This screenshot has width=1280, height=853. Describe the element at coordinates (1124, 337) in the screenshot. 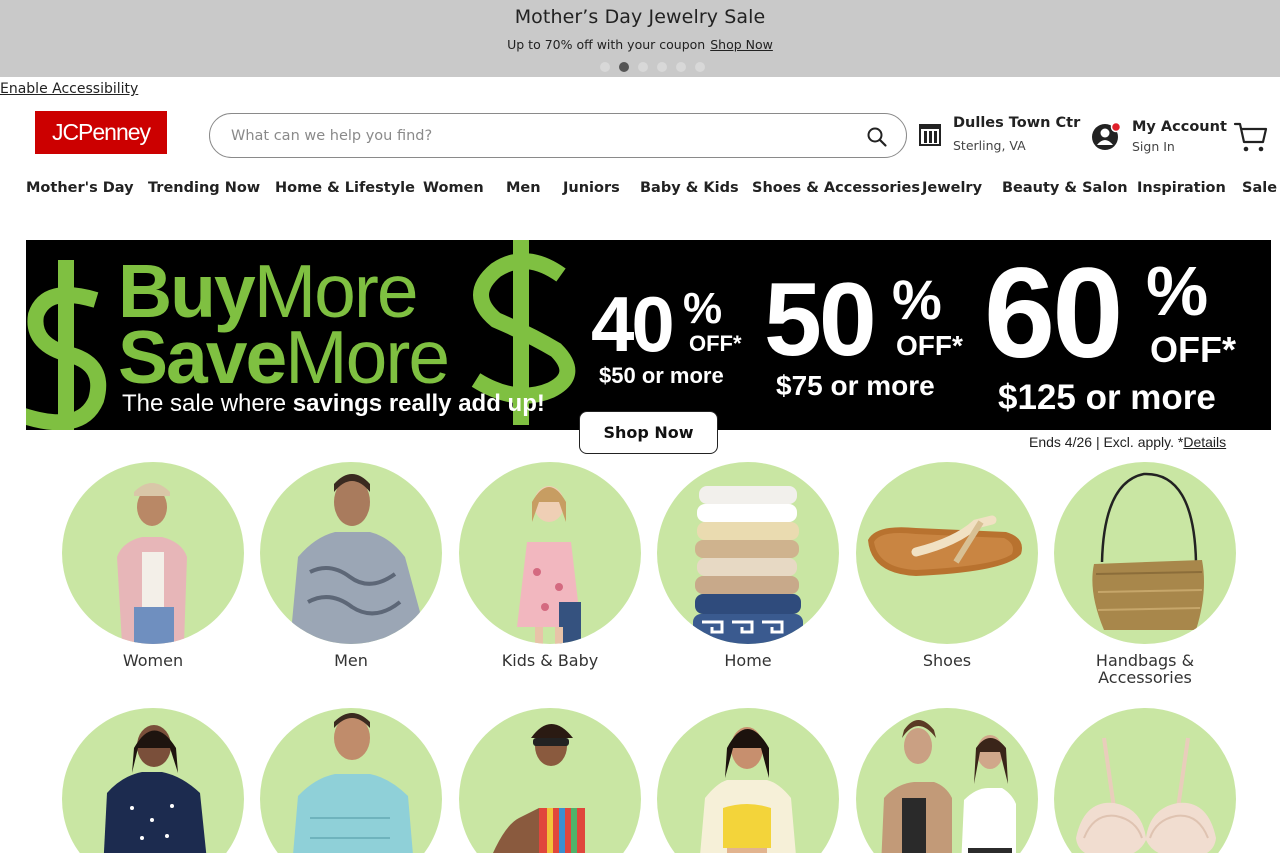

I see `tier-60: 60 % OFF* $125 or more` at that location.